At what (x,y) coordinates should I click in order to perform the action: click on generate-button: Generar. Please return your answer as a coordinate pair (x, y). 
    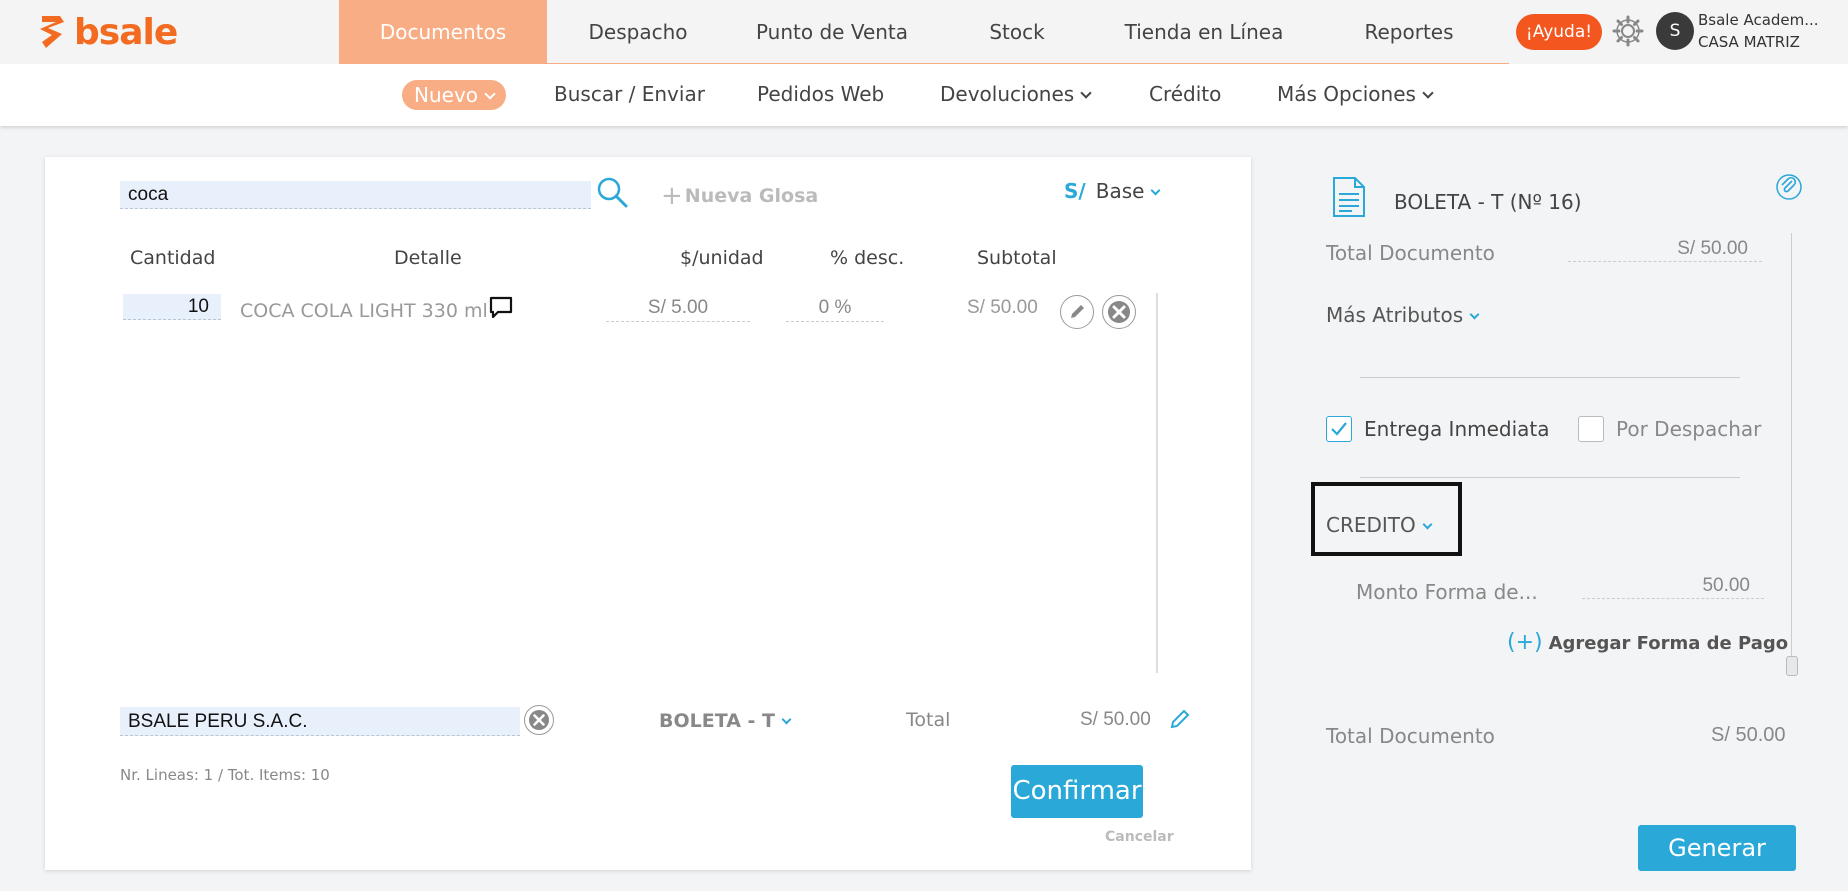
    Looking at the image, I should click on (1717, 848).